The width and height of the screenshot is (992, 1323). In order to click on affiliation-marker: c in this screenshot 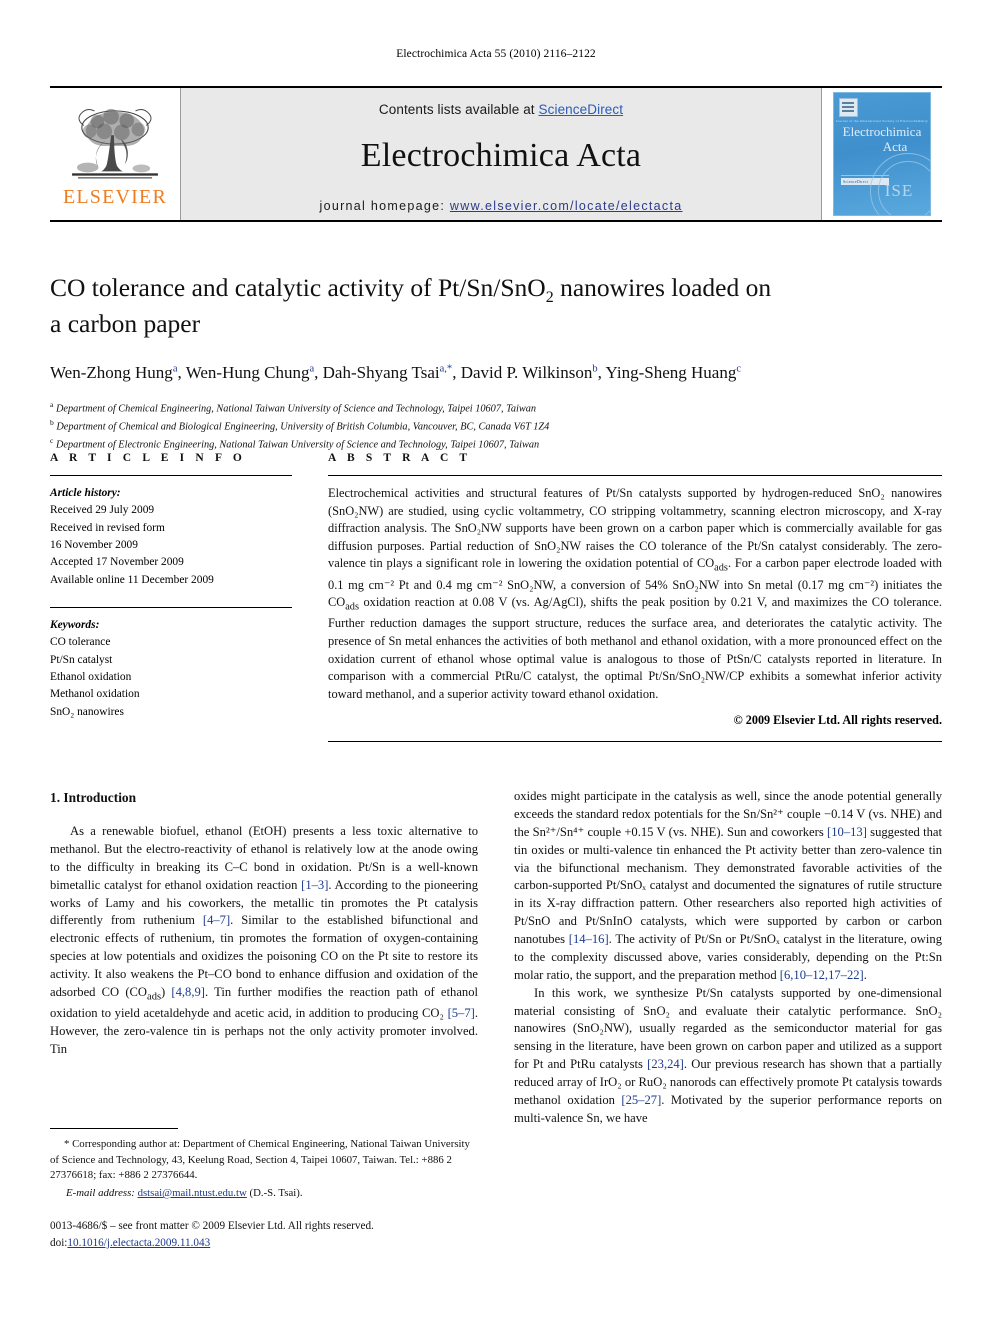, I will do `click(52, 441)`.